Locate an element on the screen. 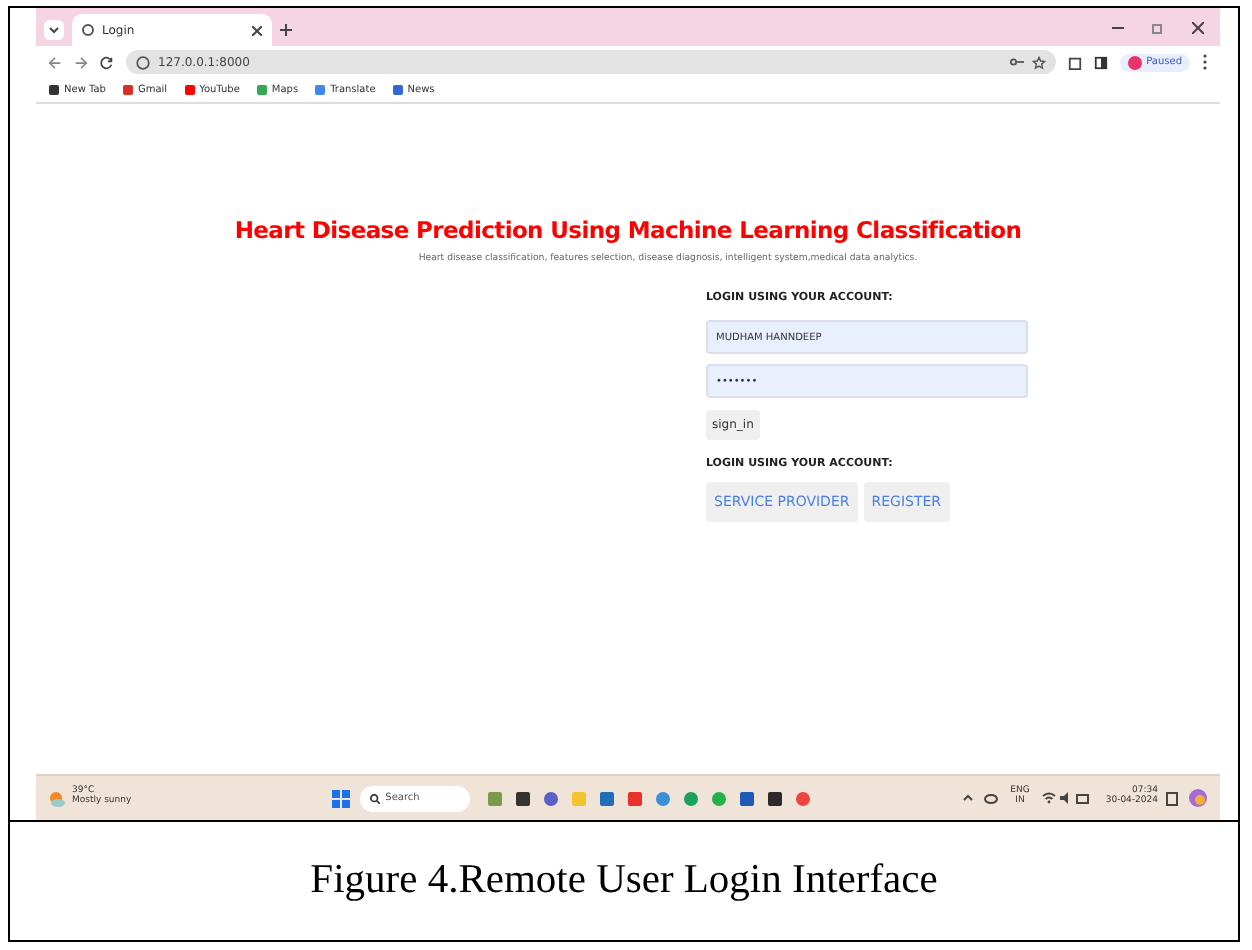  extensions-icon is located at coordinates (1075, 62).